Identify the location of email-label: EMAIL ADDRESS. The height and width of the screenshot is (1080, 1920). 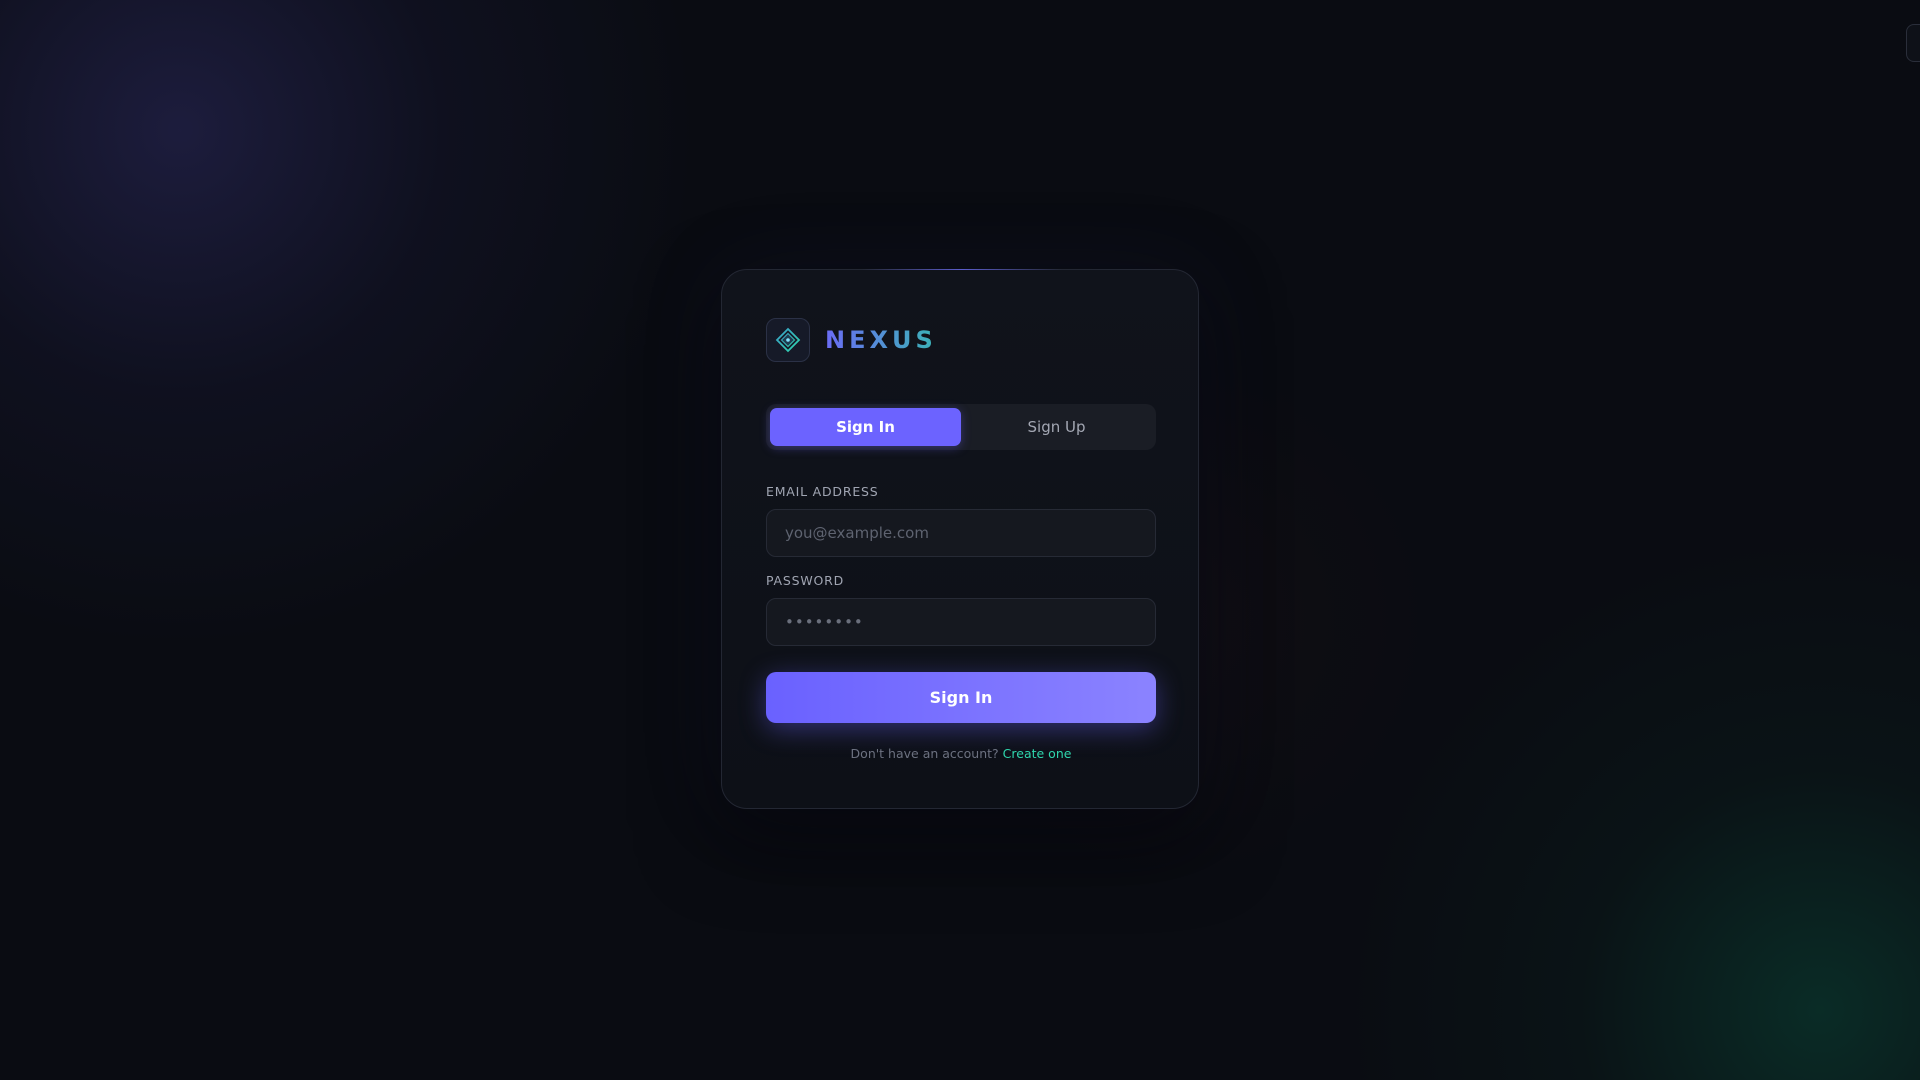
(822, 491).